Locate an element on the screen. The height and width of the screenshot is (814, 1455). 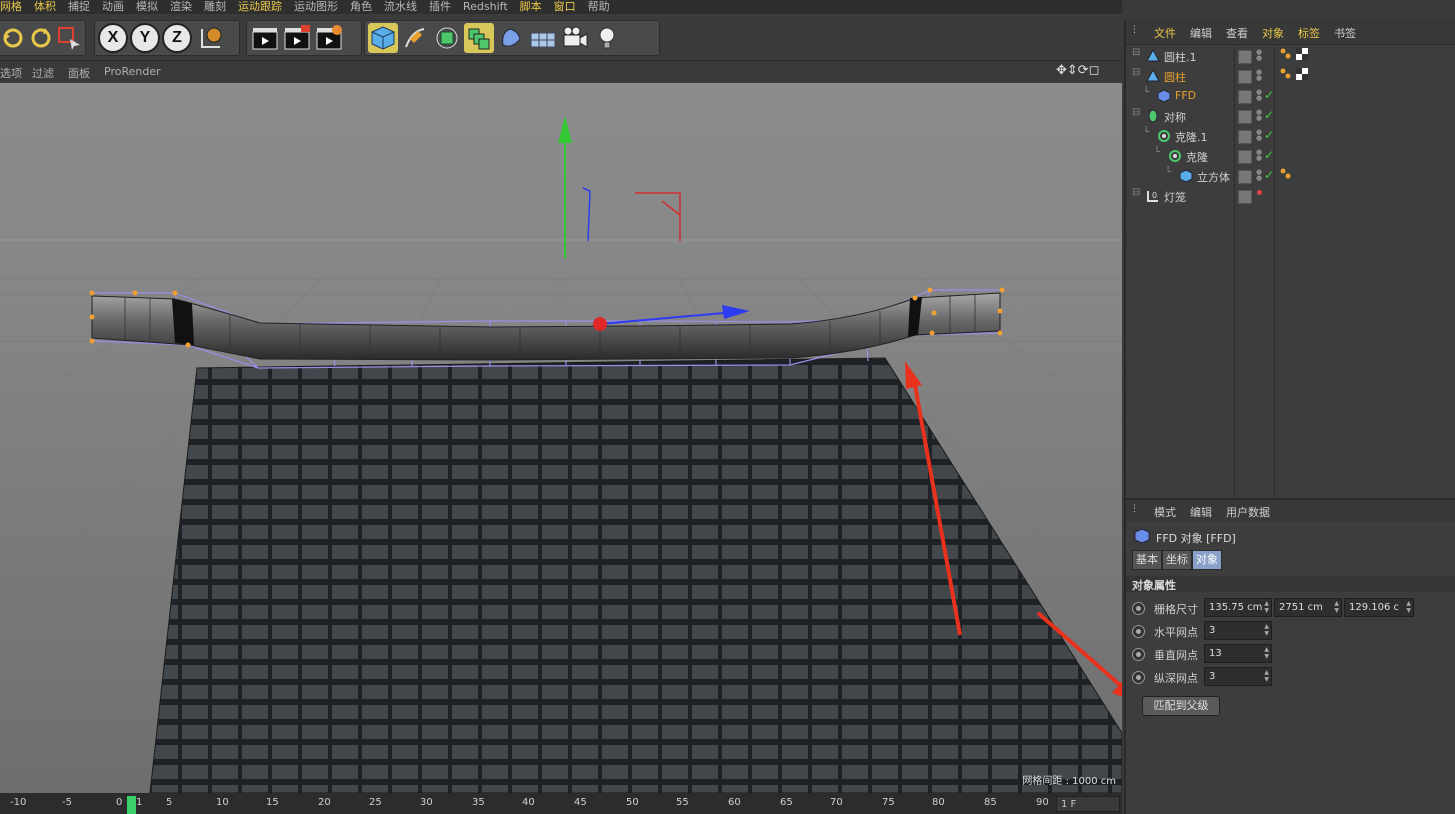
tab-object: 对象 is located at coordinates (1207, 560).